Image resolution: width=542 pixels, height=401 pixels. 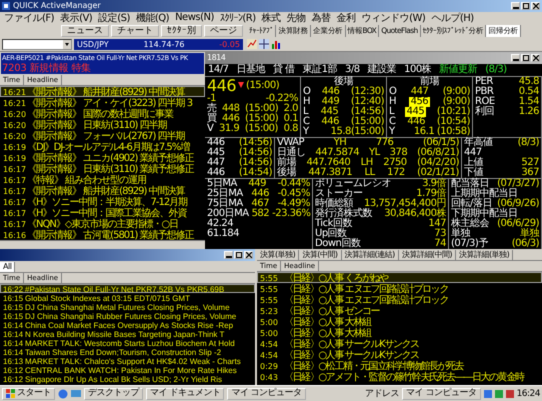 What do you see at coordinates (264, 43) in the screenshot?
I see `grid-icon` at bounding box center [264, 43].